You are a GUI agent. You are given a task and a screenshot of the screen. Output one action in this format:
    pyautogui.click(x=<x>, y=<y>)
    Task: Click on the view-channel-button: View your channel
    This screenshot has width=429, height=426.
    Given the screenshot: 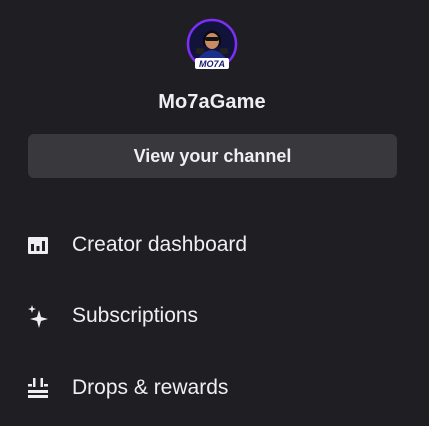 What is the action you would take?
    pyautogui.click(x=212, y=156)
    